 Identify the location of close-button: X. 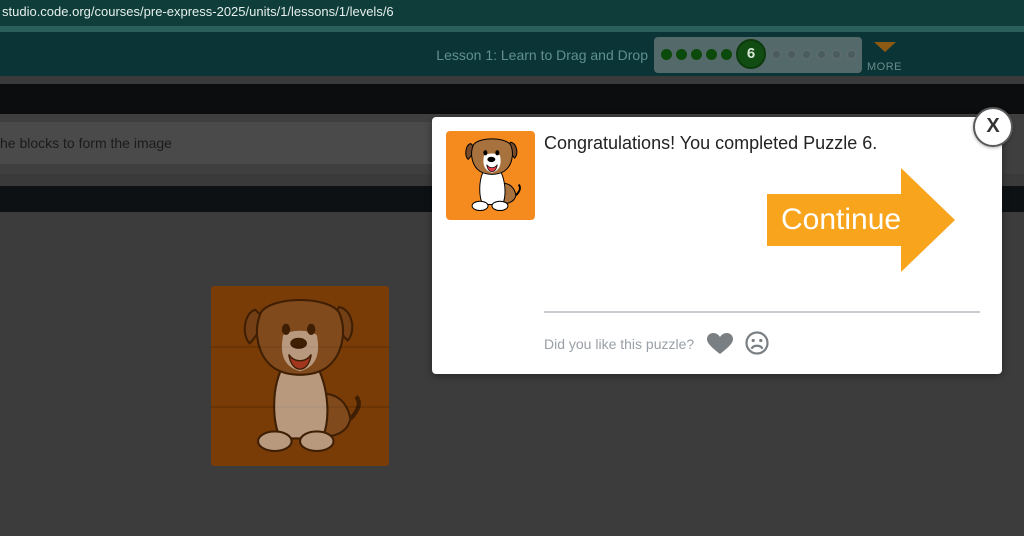
(993, 127).